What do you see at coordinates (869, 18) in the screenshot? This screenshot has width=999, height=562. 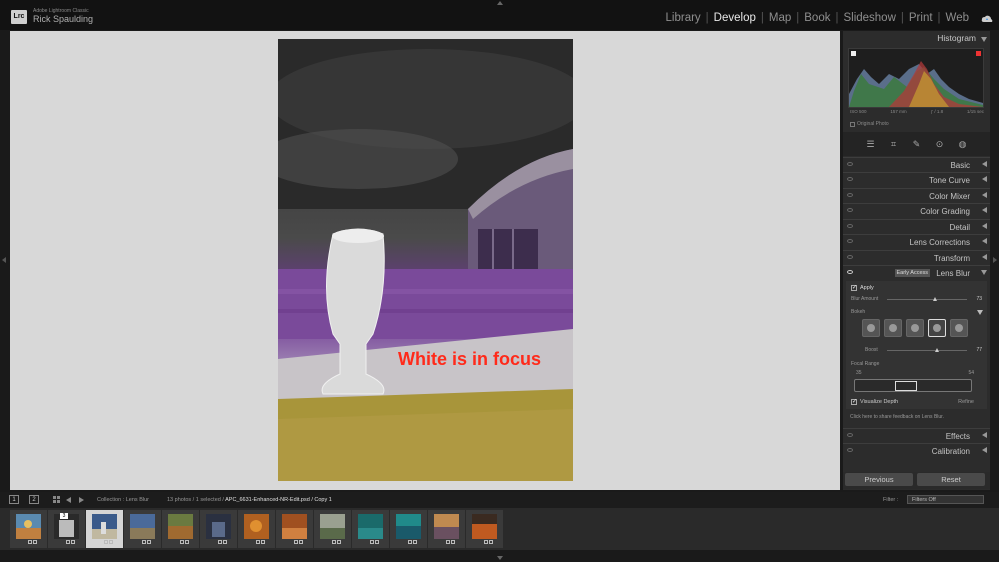 I see `module-slideshow: Slideshow` at bounding box center [869, 18].